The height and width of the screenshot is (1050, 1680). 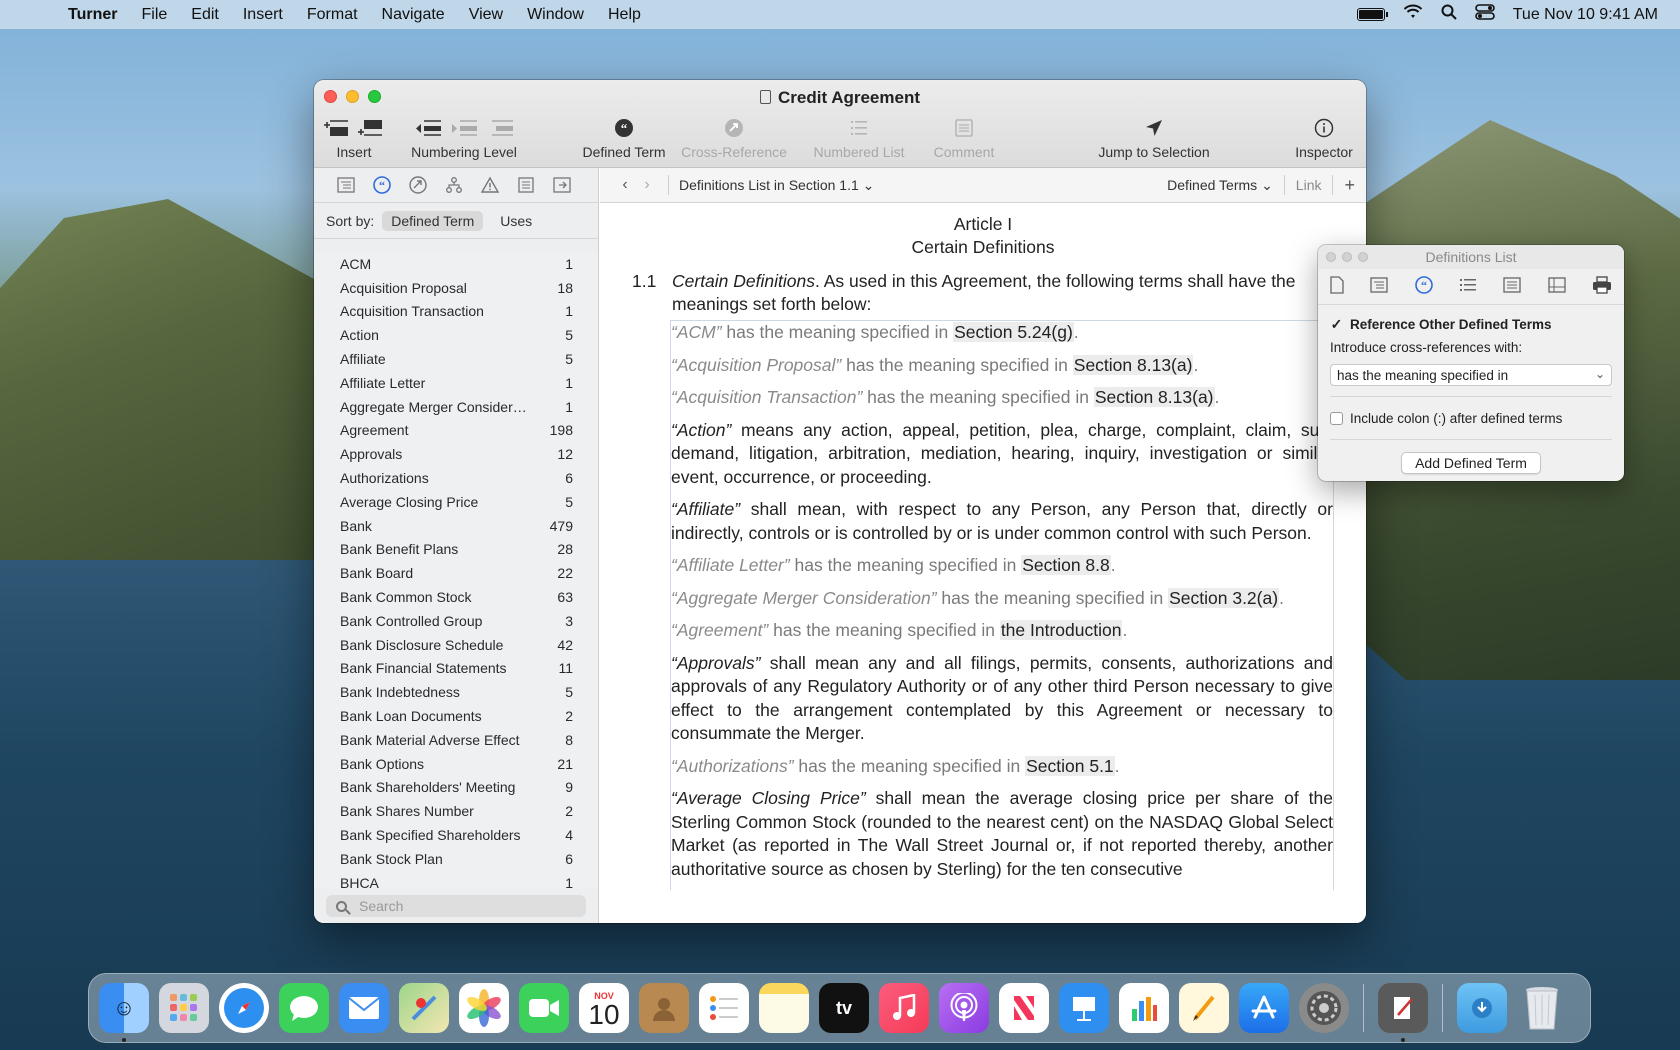 What do you see at coordinates (346, 185) in the screenshot?
I see `sidebar-outline-icon` at bounding box center [346, 185].